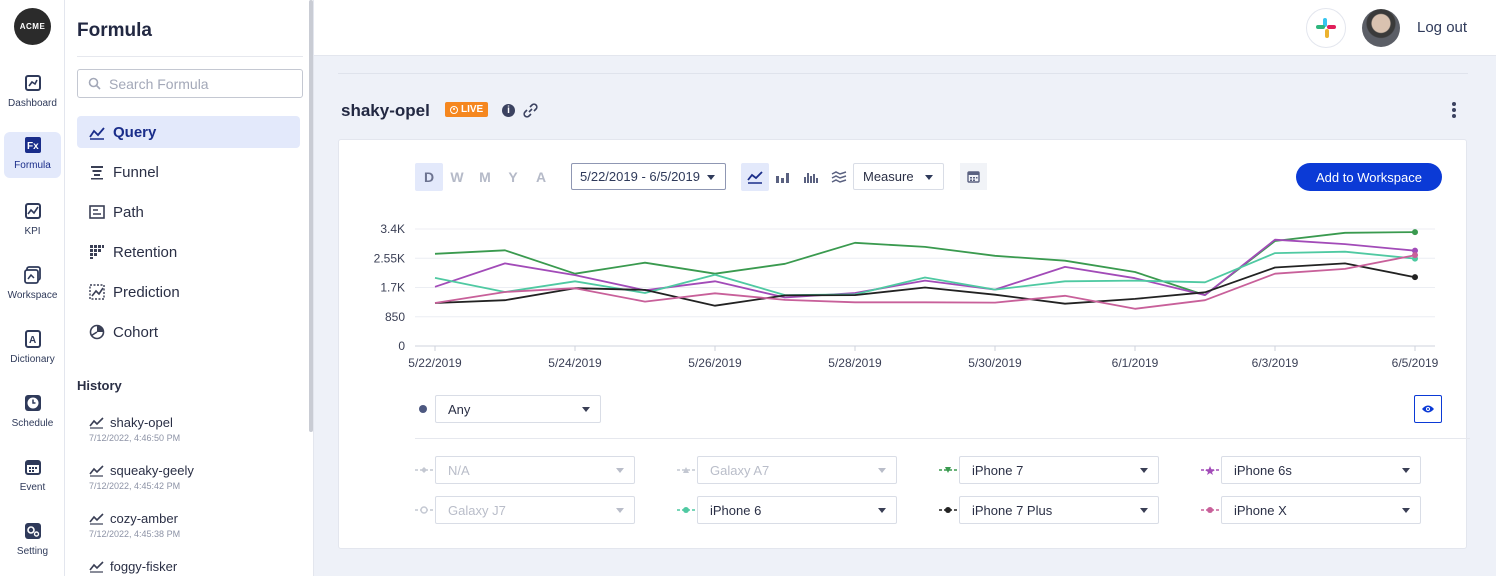 Image resolution: width=1496 pixels, height=576 pixels. What do you see at coordinates (32, 414) in the screenshot?
I see `rail-item-schedule: Schedule` at bounding box center [32, 414].